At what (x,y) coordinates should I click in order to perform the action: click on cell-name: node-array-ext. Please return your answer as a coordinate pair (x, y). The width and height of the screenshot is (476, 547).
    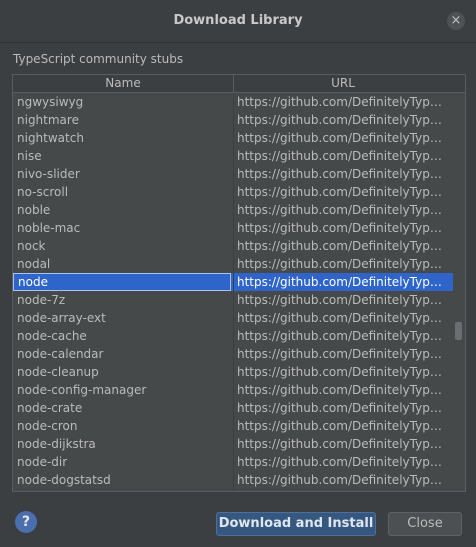
    Looking at the image, I should click on (61, 318).